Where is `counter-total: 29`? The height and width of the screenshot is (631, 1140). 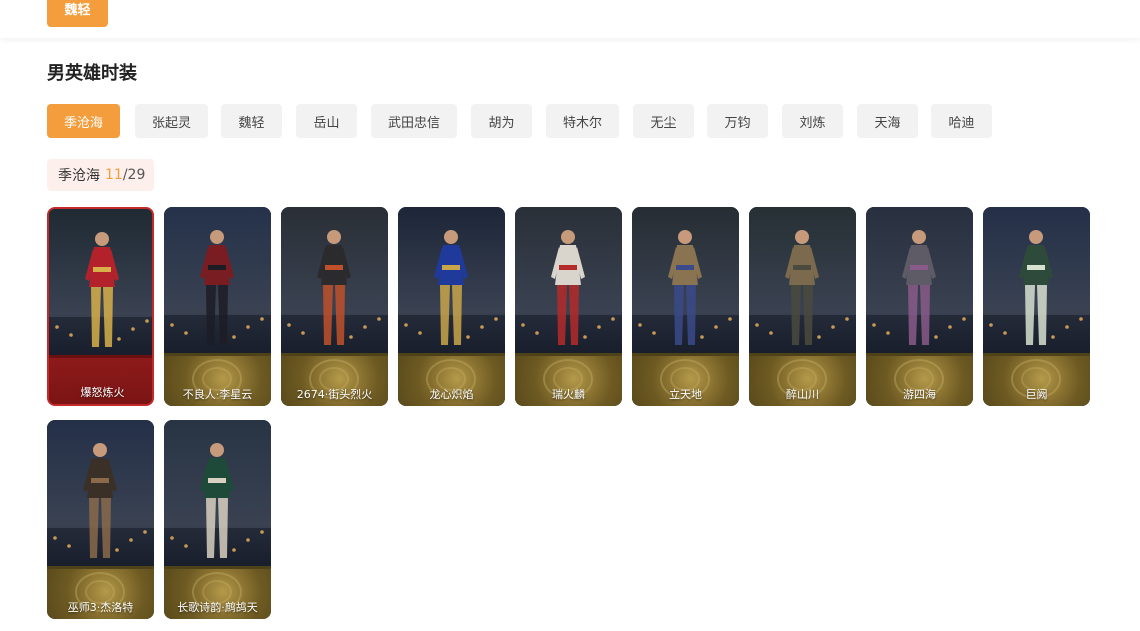 counter-total: 29 is located at coordinates (136, 175).